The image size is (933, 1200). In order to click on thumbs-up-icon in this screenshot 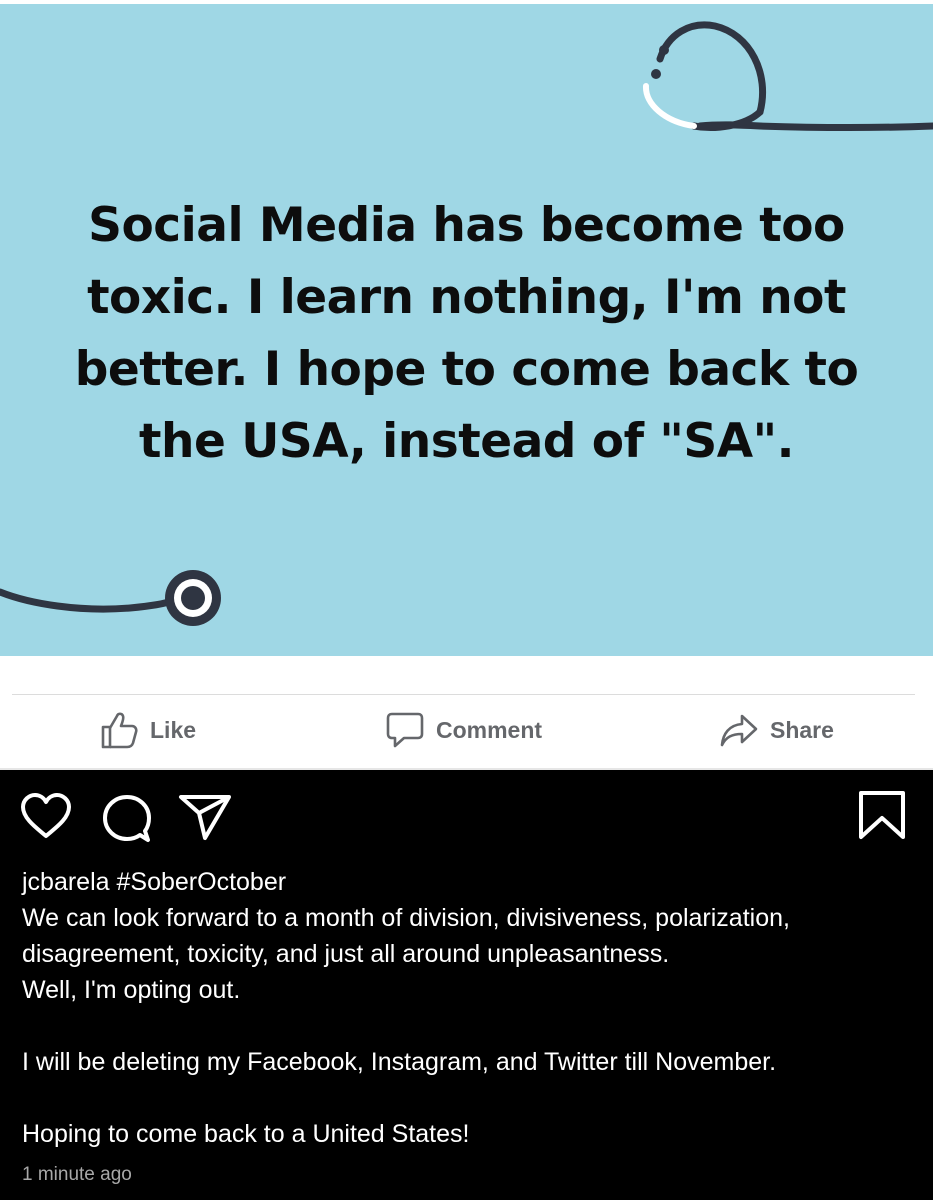, I will do `click(119, 730)`.